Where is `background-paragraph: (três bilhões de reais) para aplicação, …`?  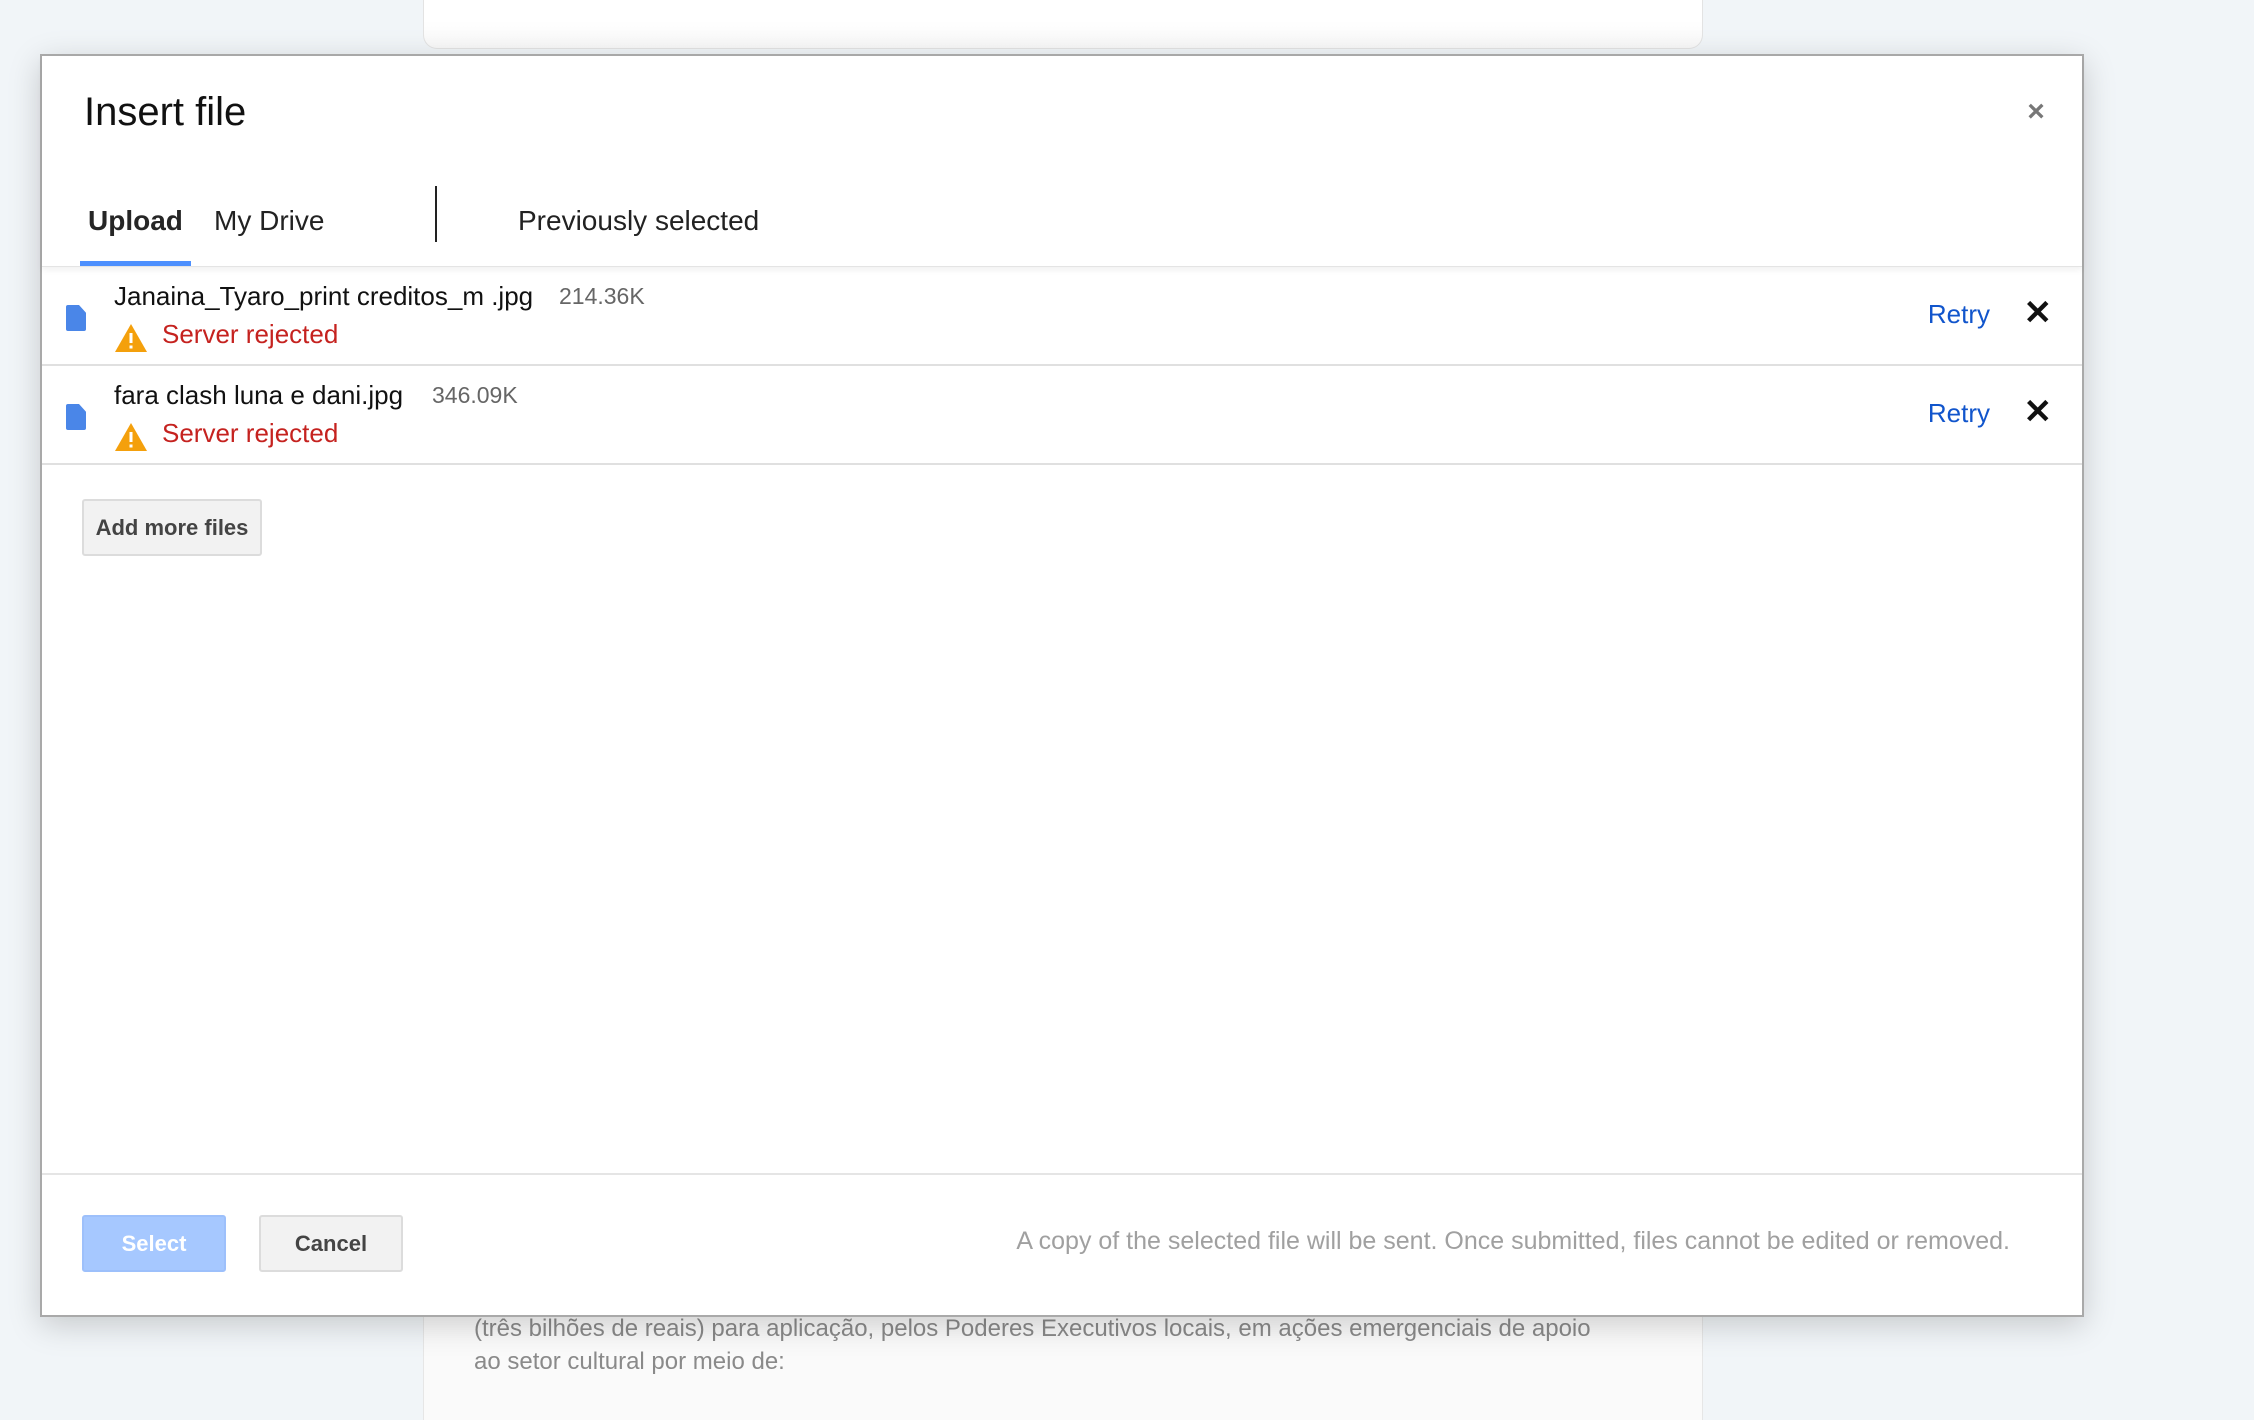 background-paragraph: (três bilhões de reais) para aplicação, … is located at coordinates (1084, 1345).